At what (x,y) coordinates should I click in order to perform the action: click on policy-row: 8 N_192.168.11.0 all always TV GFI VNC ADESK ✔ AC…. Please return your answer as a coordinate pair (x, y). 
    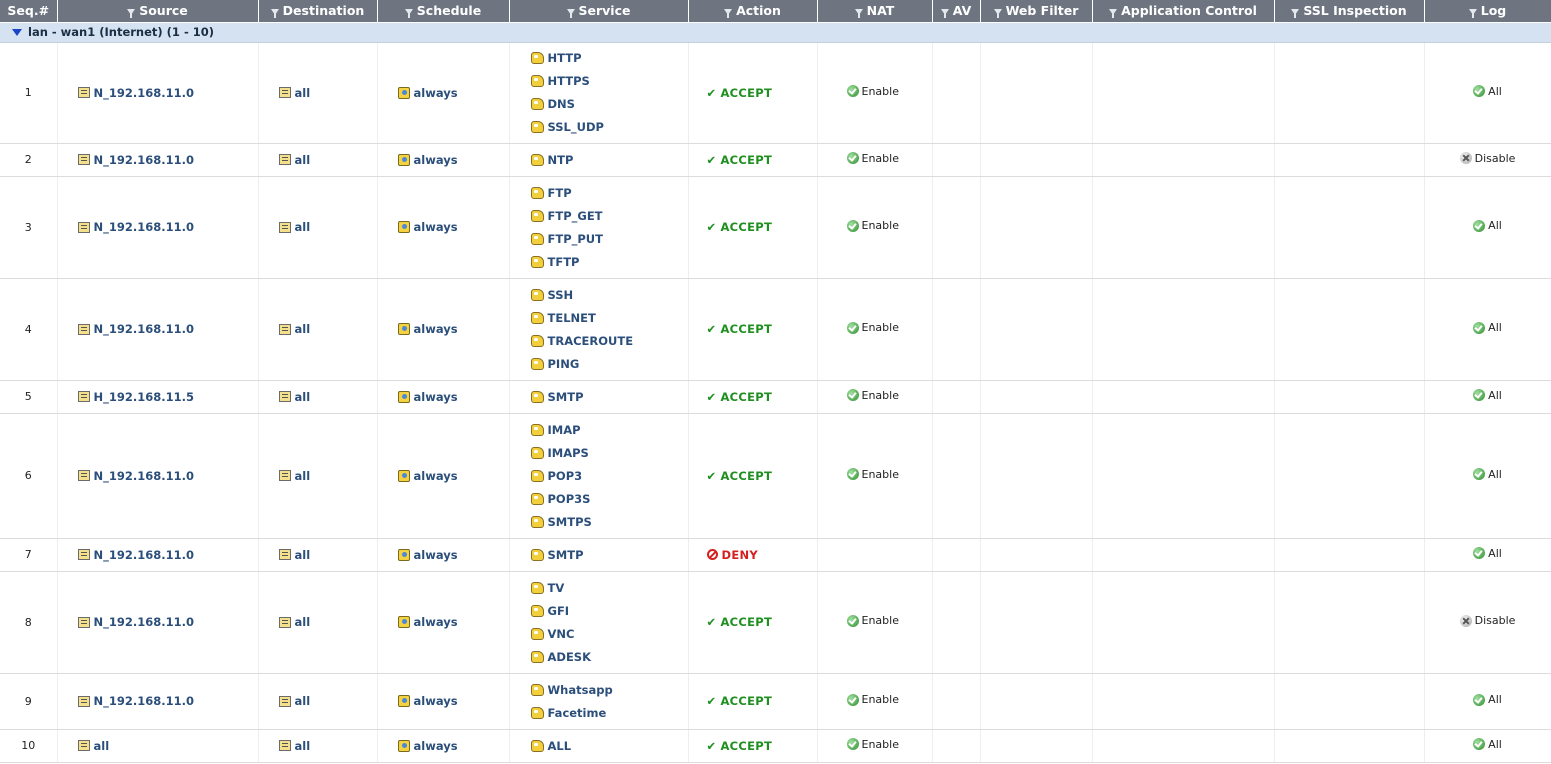
    Looking at the image, I should click on (775, 622).